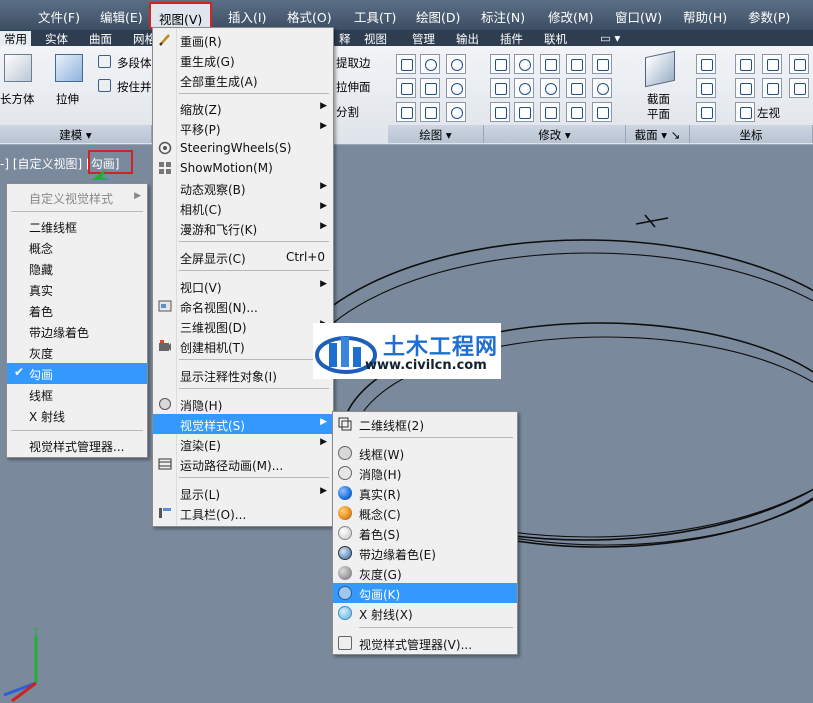 This screenshot has width=813, height=703. Describe the element at coordinates (500, 112) in the screenshot. I see `erase-tool-icon` at that location.